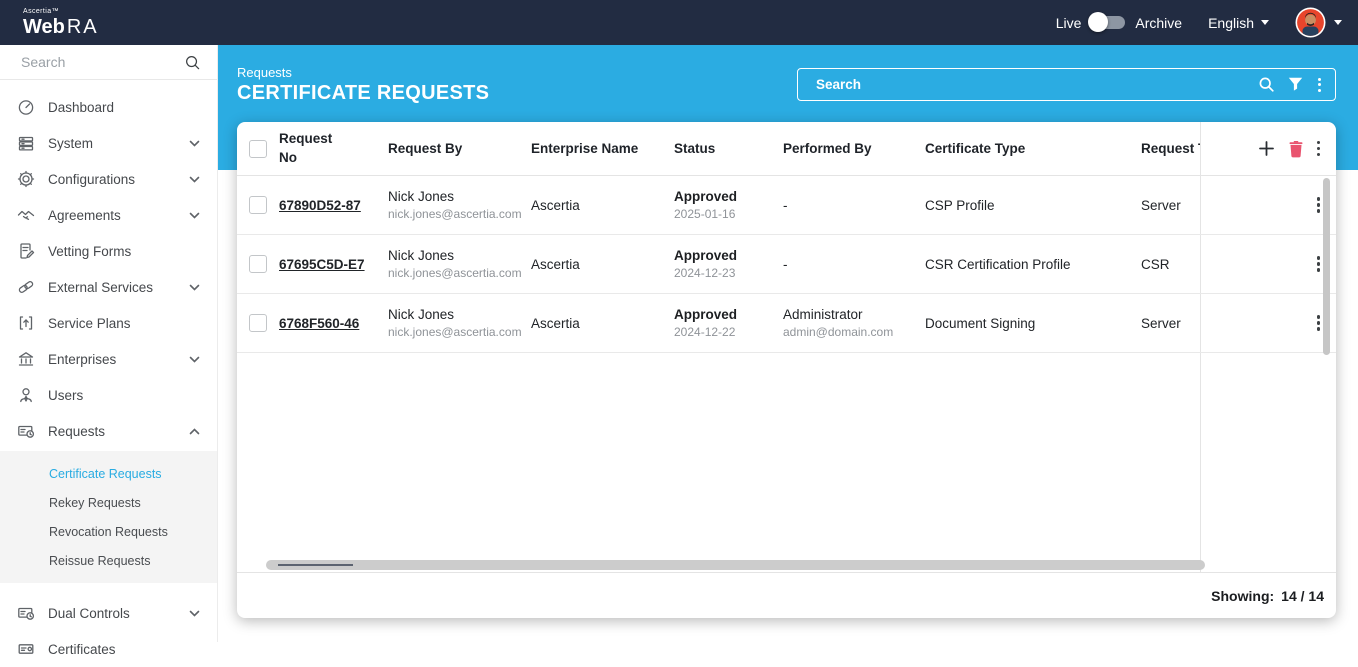 The height and width of the screenshot is (667, 1358). What do you see at coordinates (1170, 148) in the screenshot?
I see `column-header-request-type: Request Type` at bounding box center [1170, 148].